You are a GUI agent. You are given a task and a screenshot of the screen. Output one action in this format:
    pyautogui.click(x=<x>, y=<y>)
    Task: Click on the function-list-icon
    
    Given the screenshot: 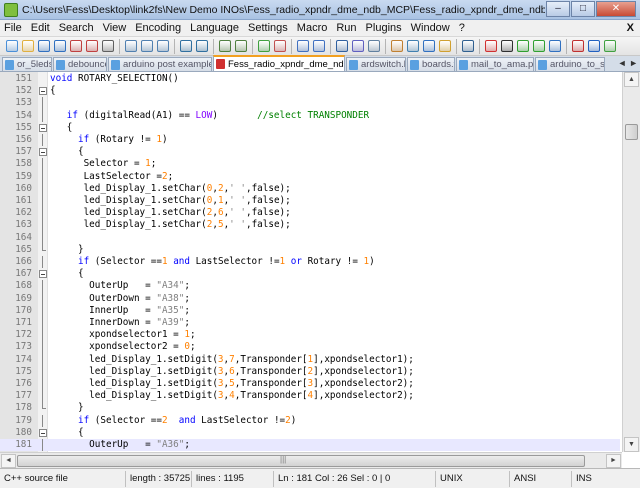 What is the action you would take?
    pyautogui.click(x=428, y=46)
    